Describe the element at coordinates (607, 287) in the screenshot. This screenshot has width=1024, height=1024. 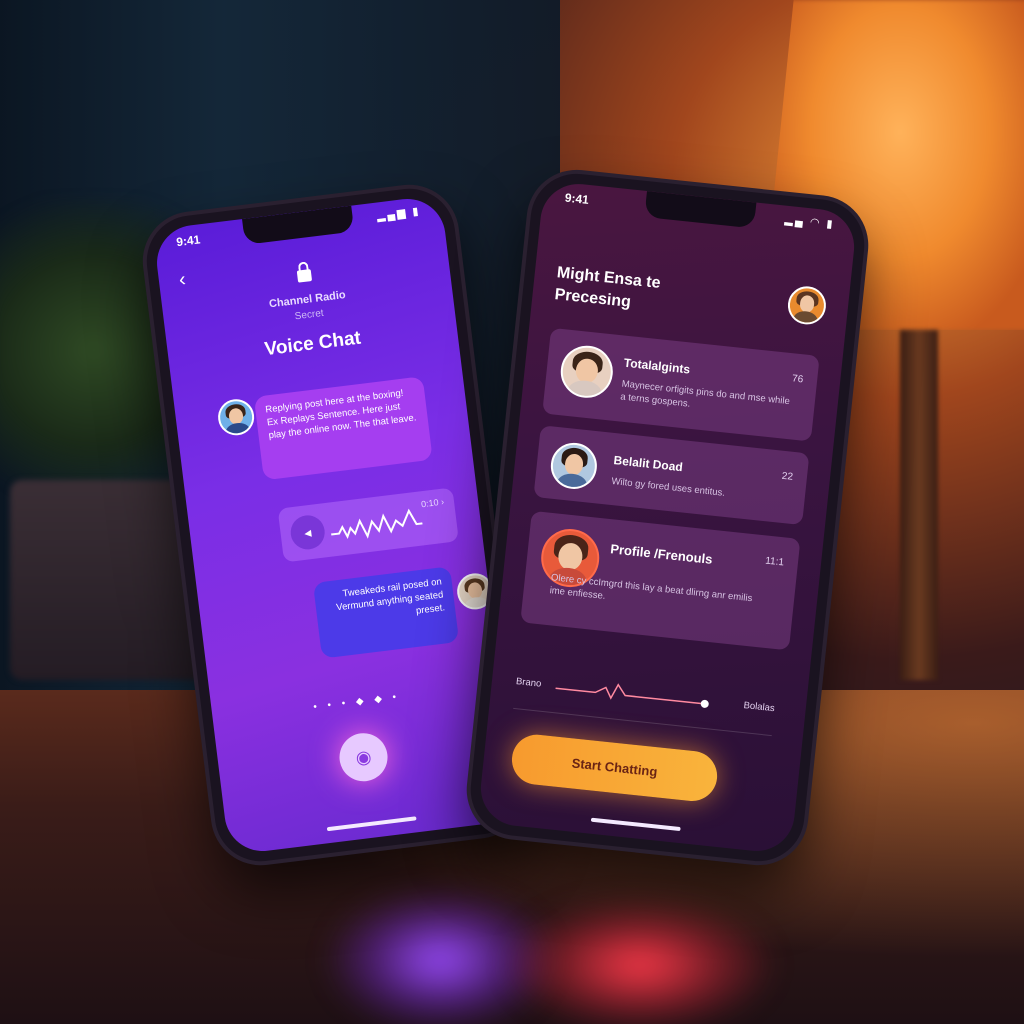
I see `page-title: Might Ensa te Precesing` at that location.